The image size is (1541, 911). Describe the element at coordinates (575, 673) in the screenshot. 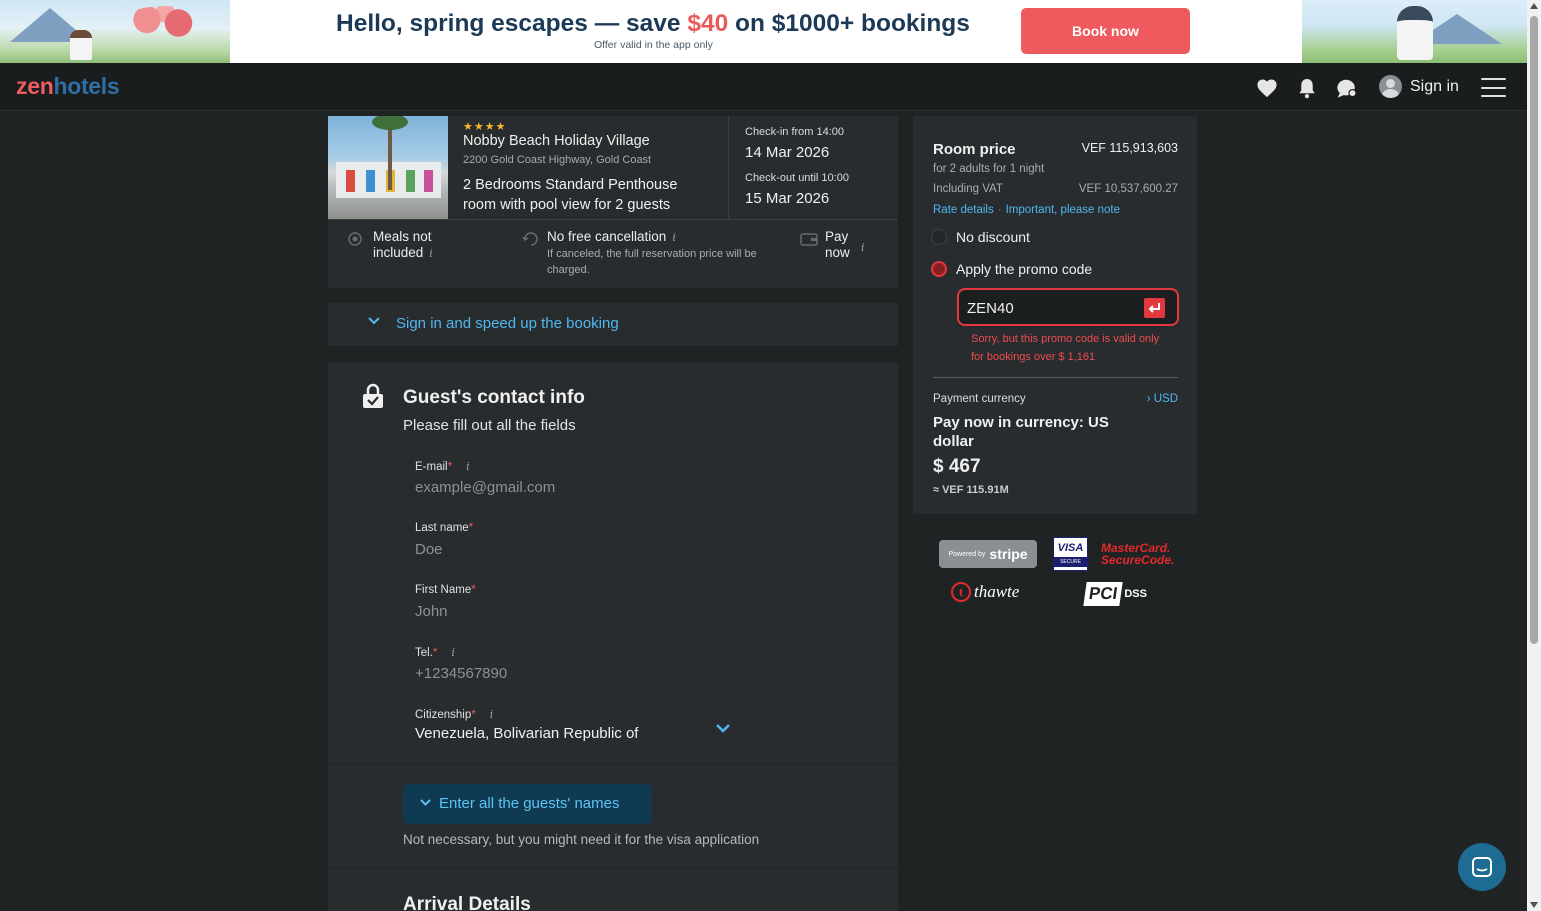

I see `tel-field` at that location.